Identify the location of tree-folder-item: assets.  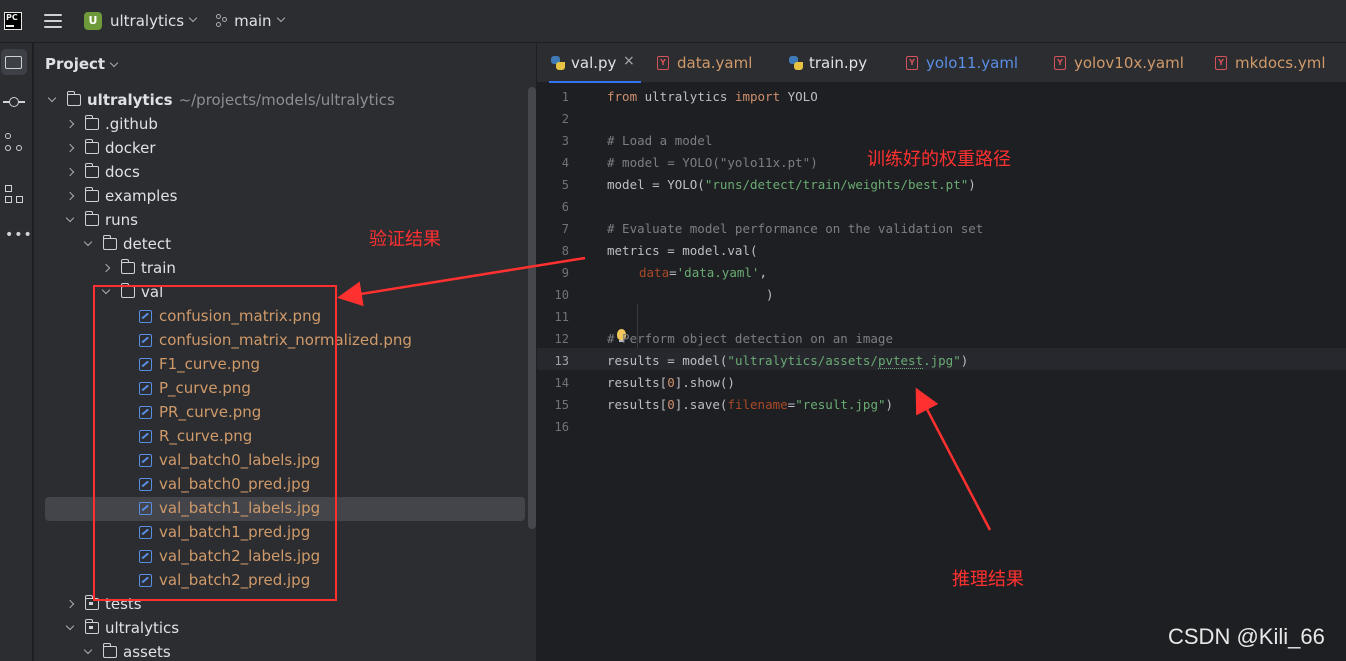
(285, 651).